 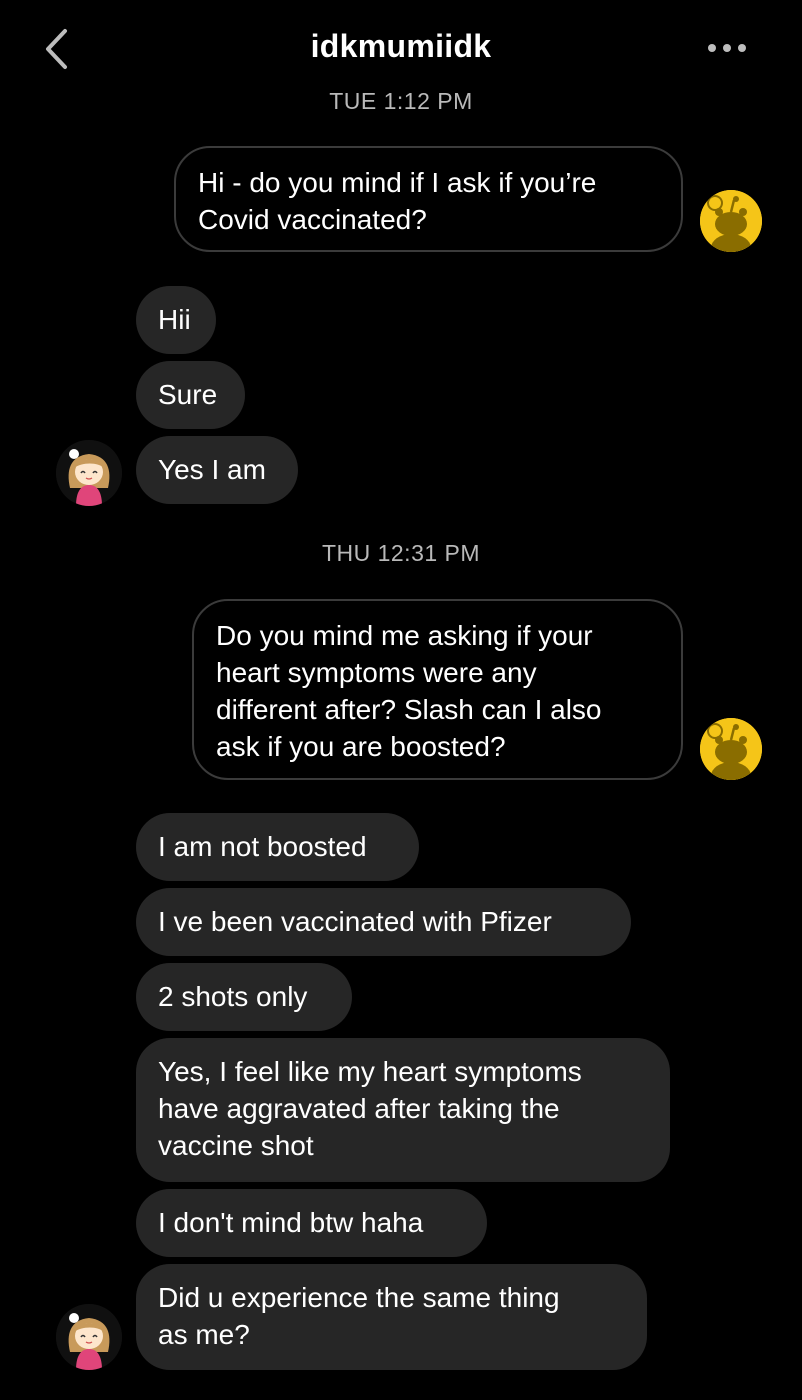 I want to click on message-line: Covid vaccinated?, so click(x=312, y=219).